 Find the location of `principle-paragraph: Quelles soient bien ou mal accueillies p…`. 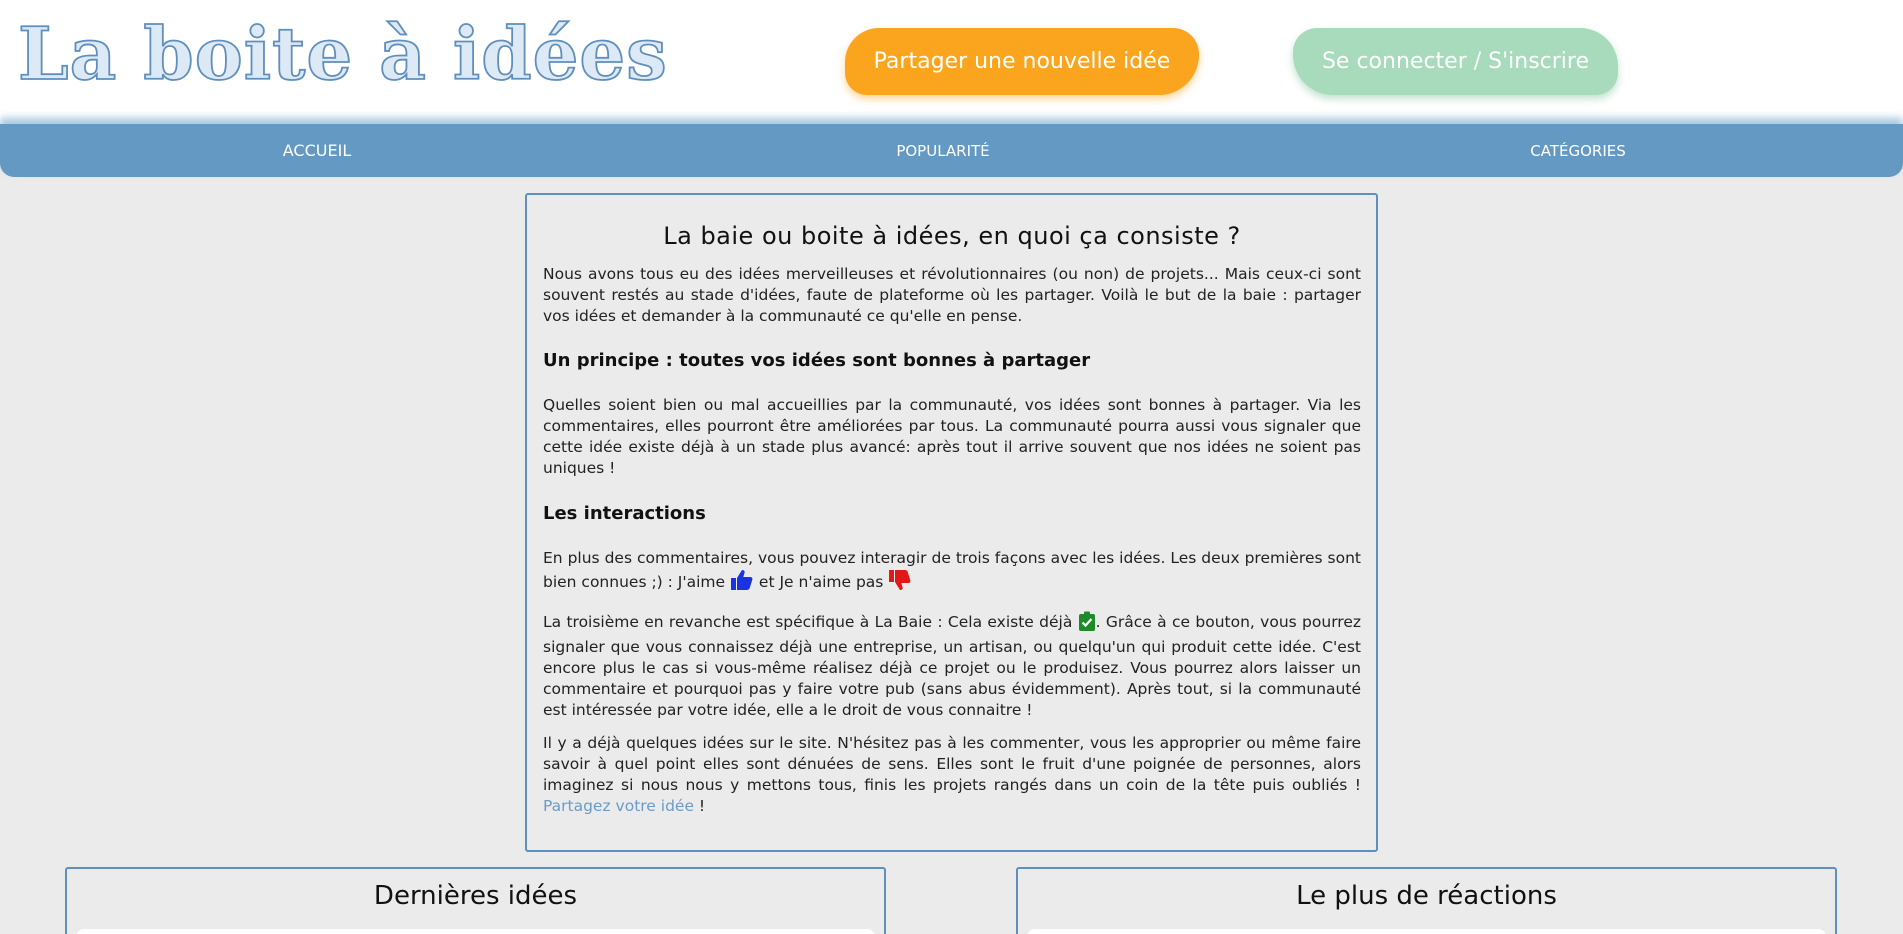

principle-paragraph: Quelles soient bien ou mal accueillies p… is located at coordinates (952, 436).